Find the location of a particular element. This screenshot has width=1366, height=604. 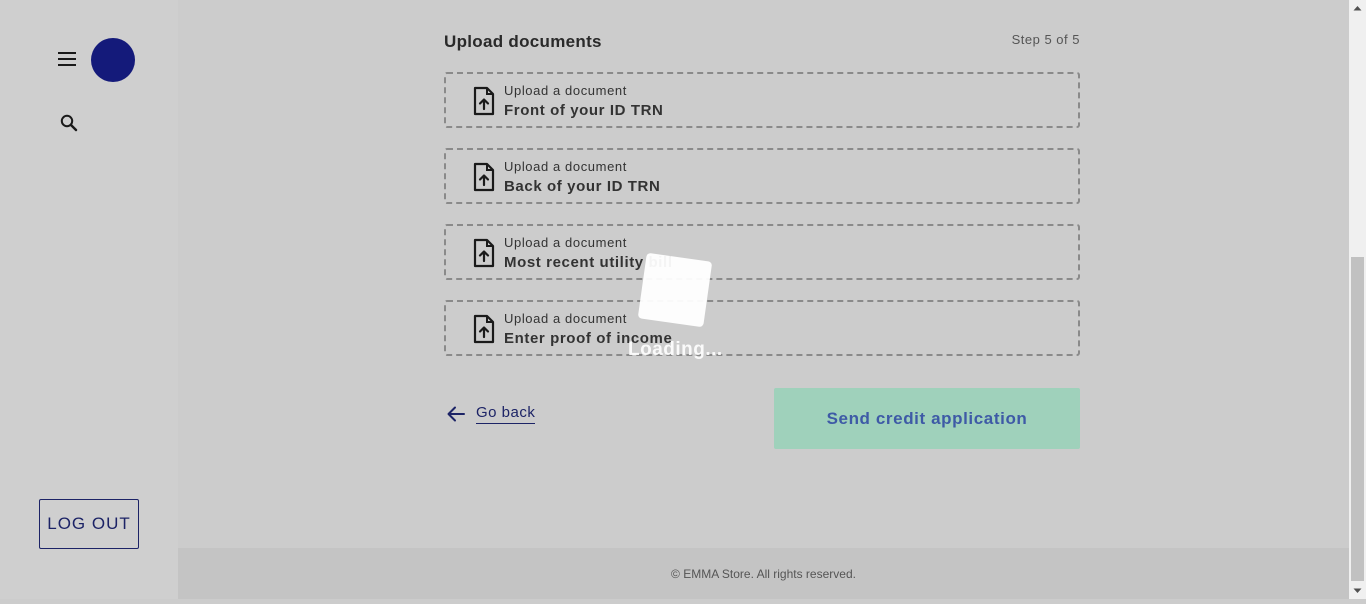

search-icon is located at coordinates (69, 123).